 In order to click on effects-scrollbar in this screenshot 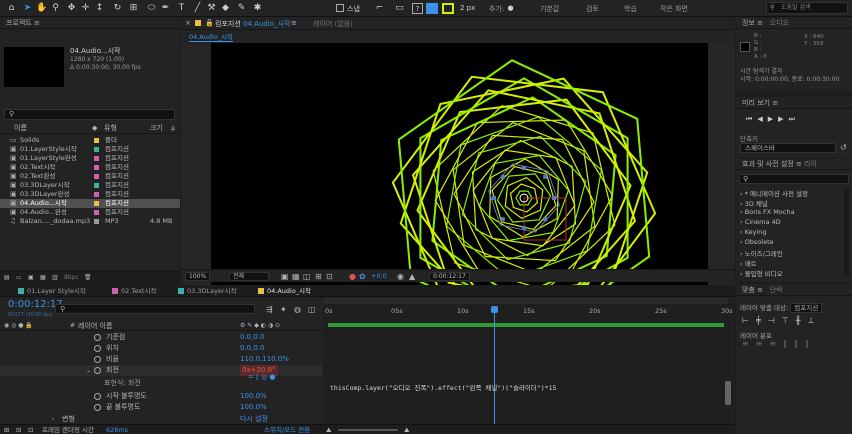, I will do `click(846, 232)`.